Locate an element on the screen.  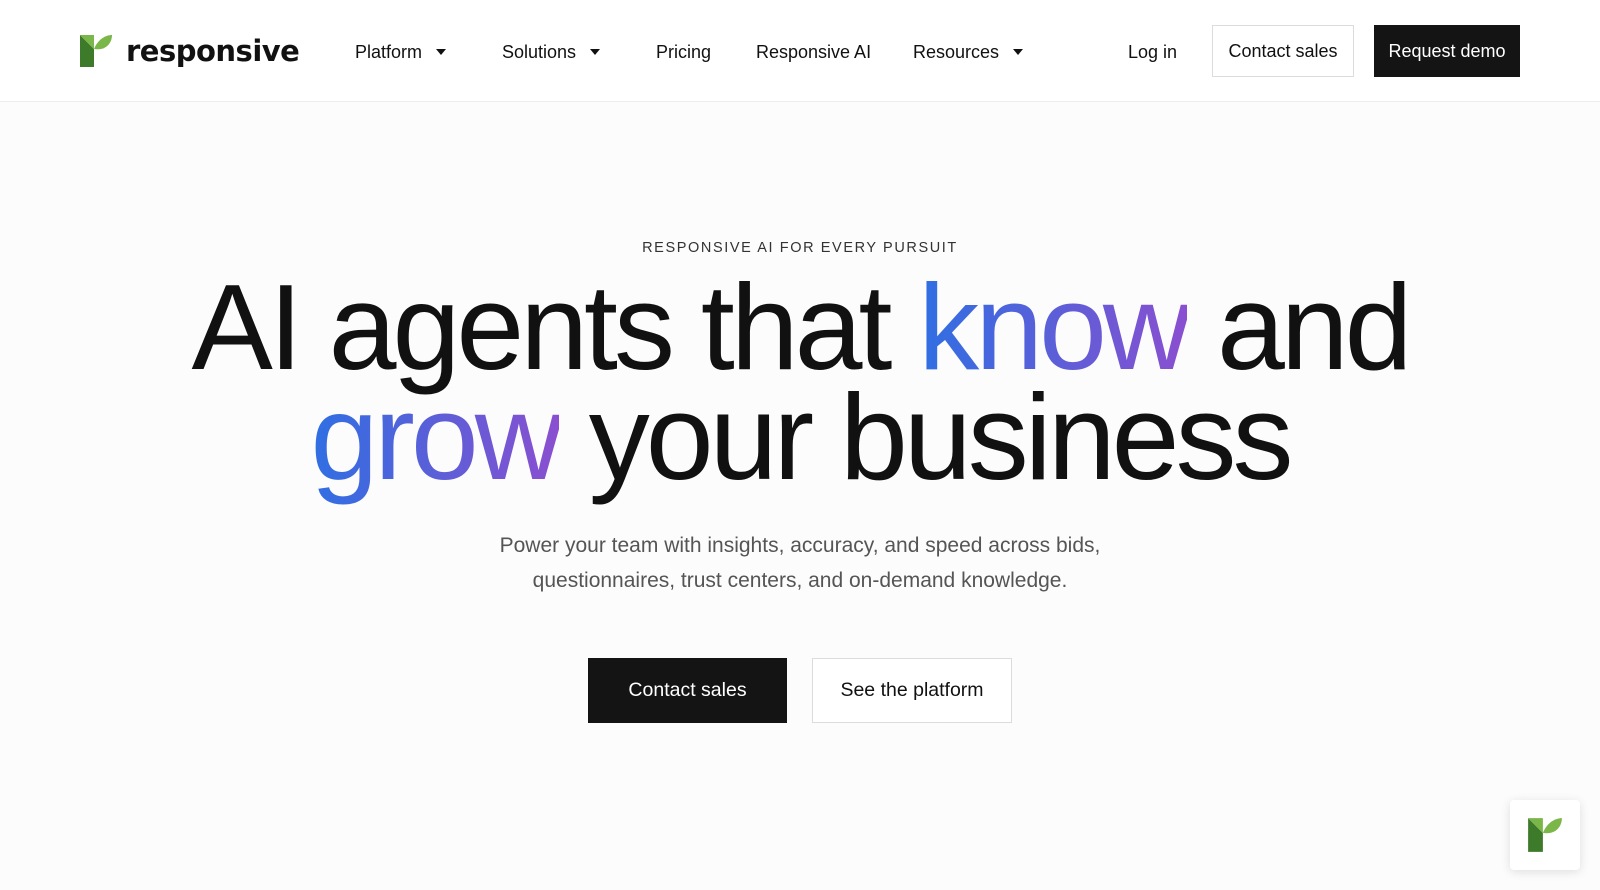
hero-eyebrow: RESPONSIVE AI FOR EVERY PURSUIT is located at coordinates (800, 248).